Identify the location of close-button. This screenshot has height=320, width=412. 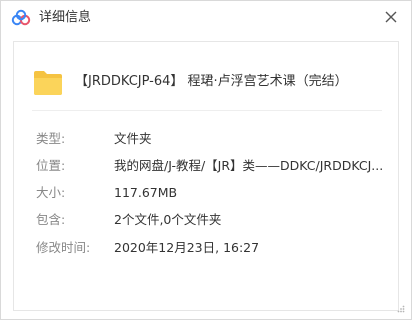
(391, 17).